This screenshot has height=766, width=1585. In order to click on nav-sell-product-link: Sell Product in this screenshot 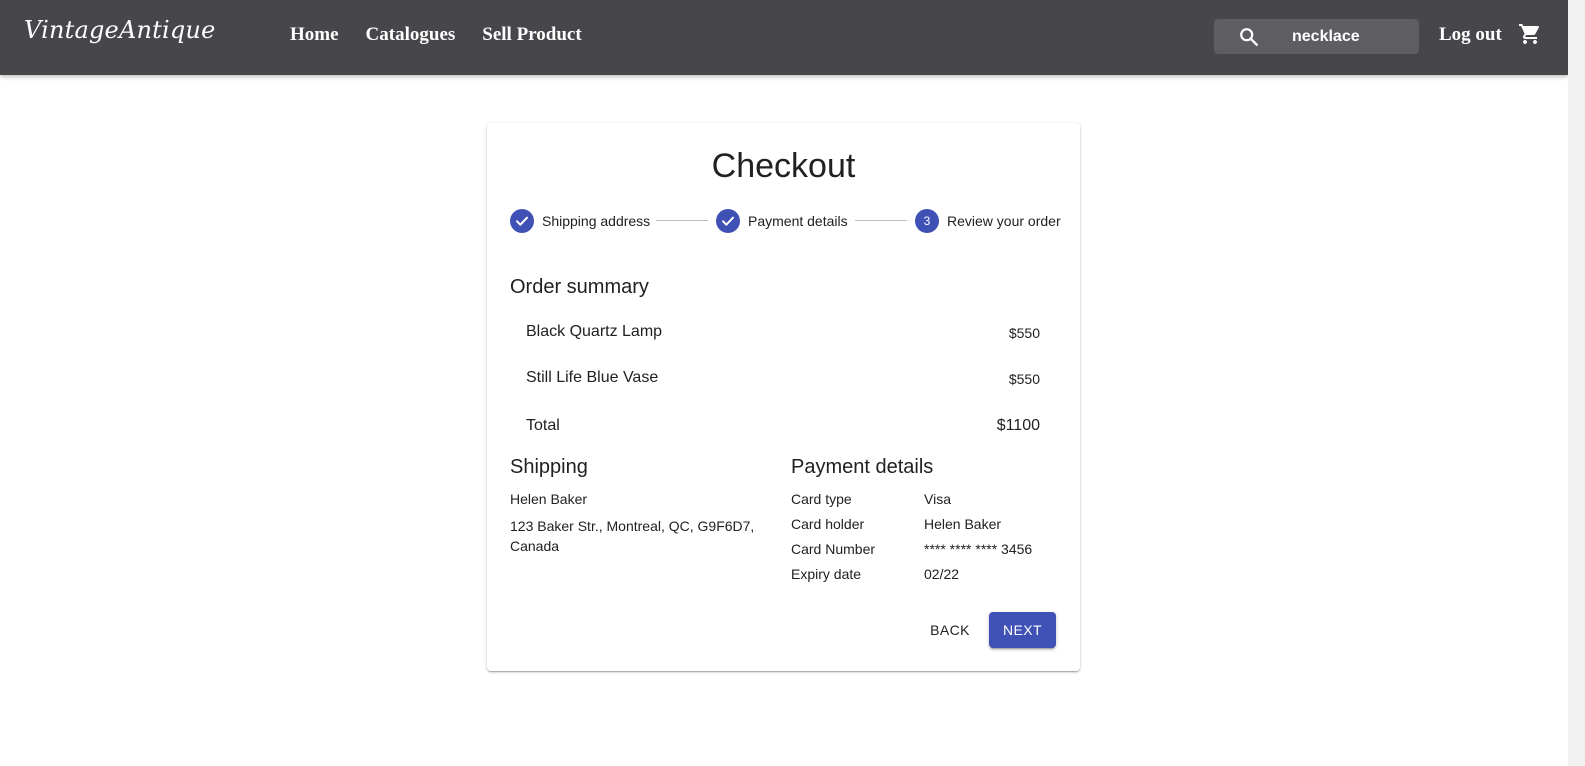, I will do `click(531, 35)`.